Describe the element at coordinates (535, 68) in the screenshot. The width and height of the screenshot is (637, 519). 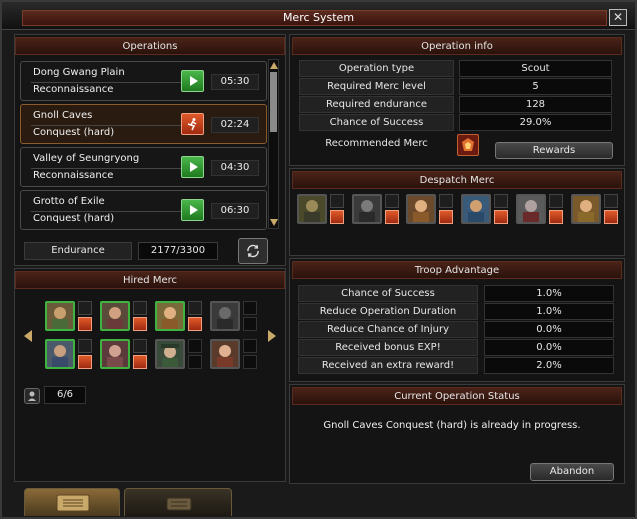
I see `info-value: Scout` at that location.